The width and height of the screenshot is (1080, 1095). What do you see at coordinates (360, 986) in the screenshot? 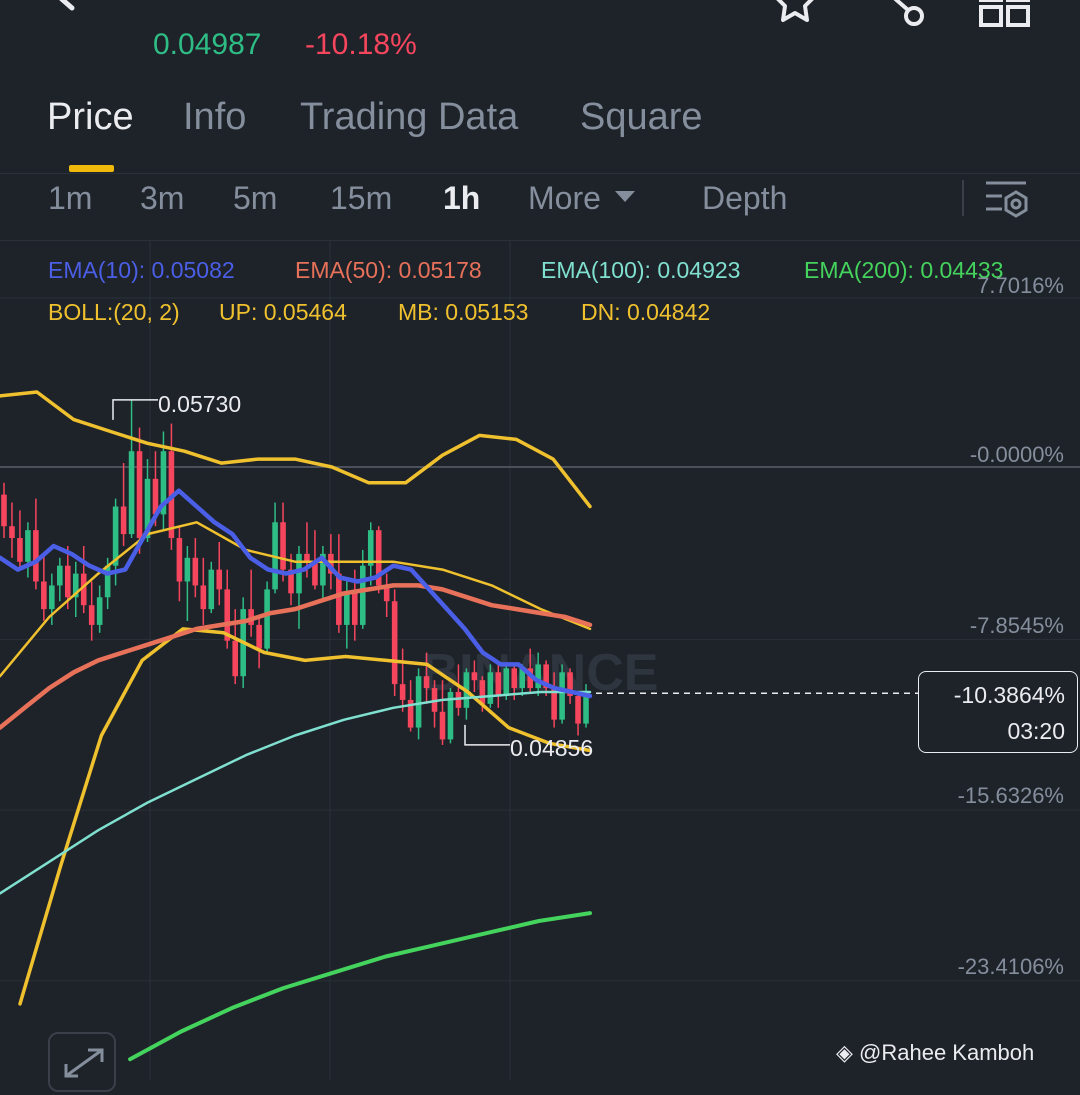
I see `ema200-line` at bounding box center [360, 986].